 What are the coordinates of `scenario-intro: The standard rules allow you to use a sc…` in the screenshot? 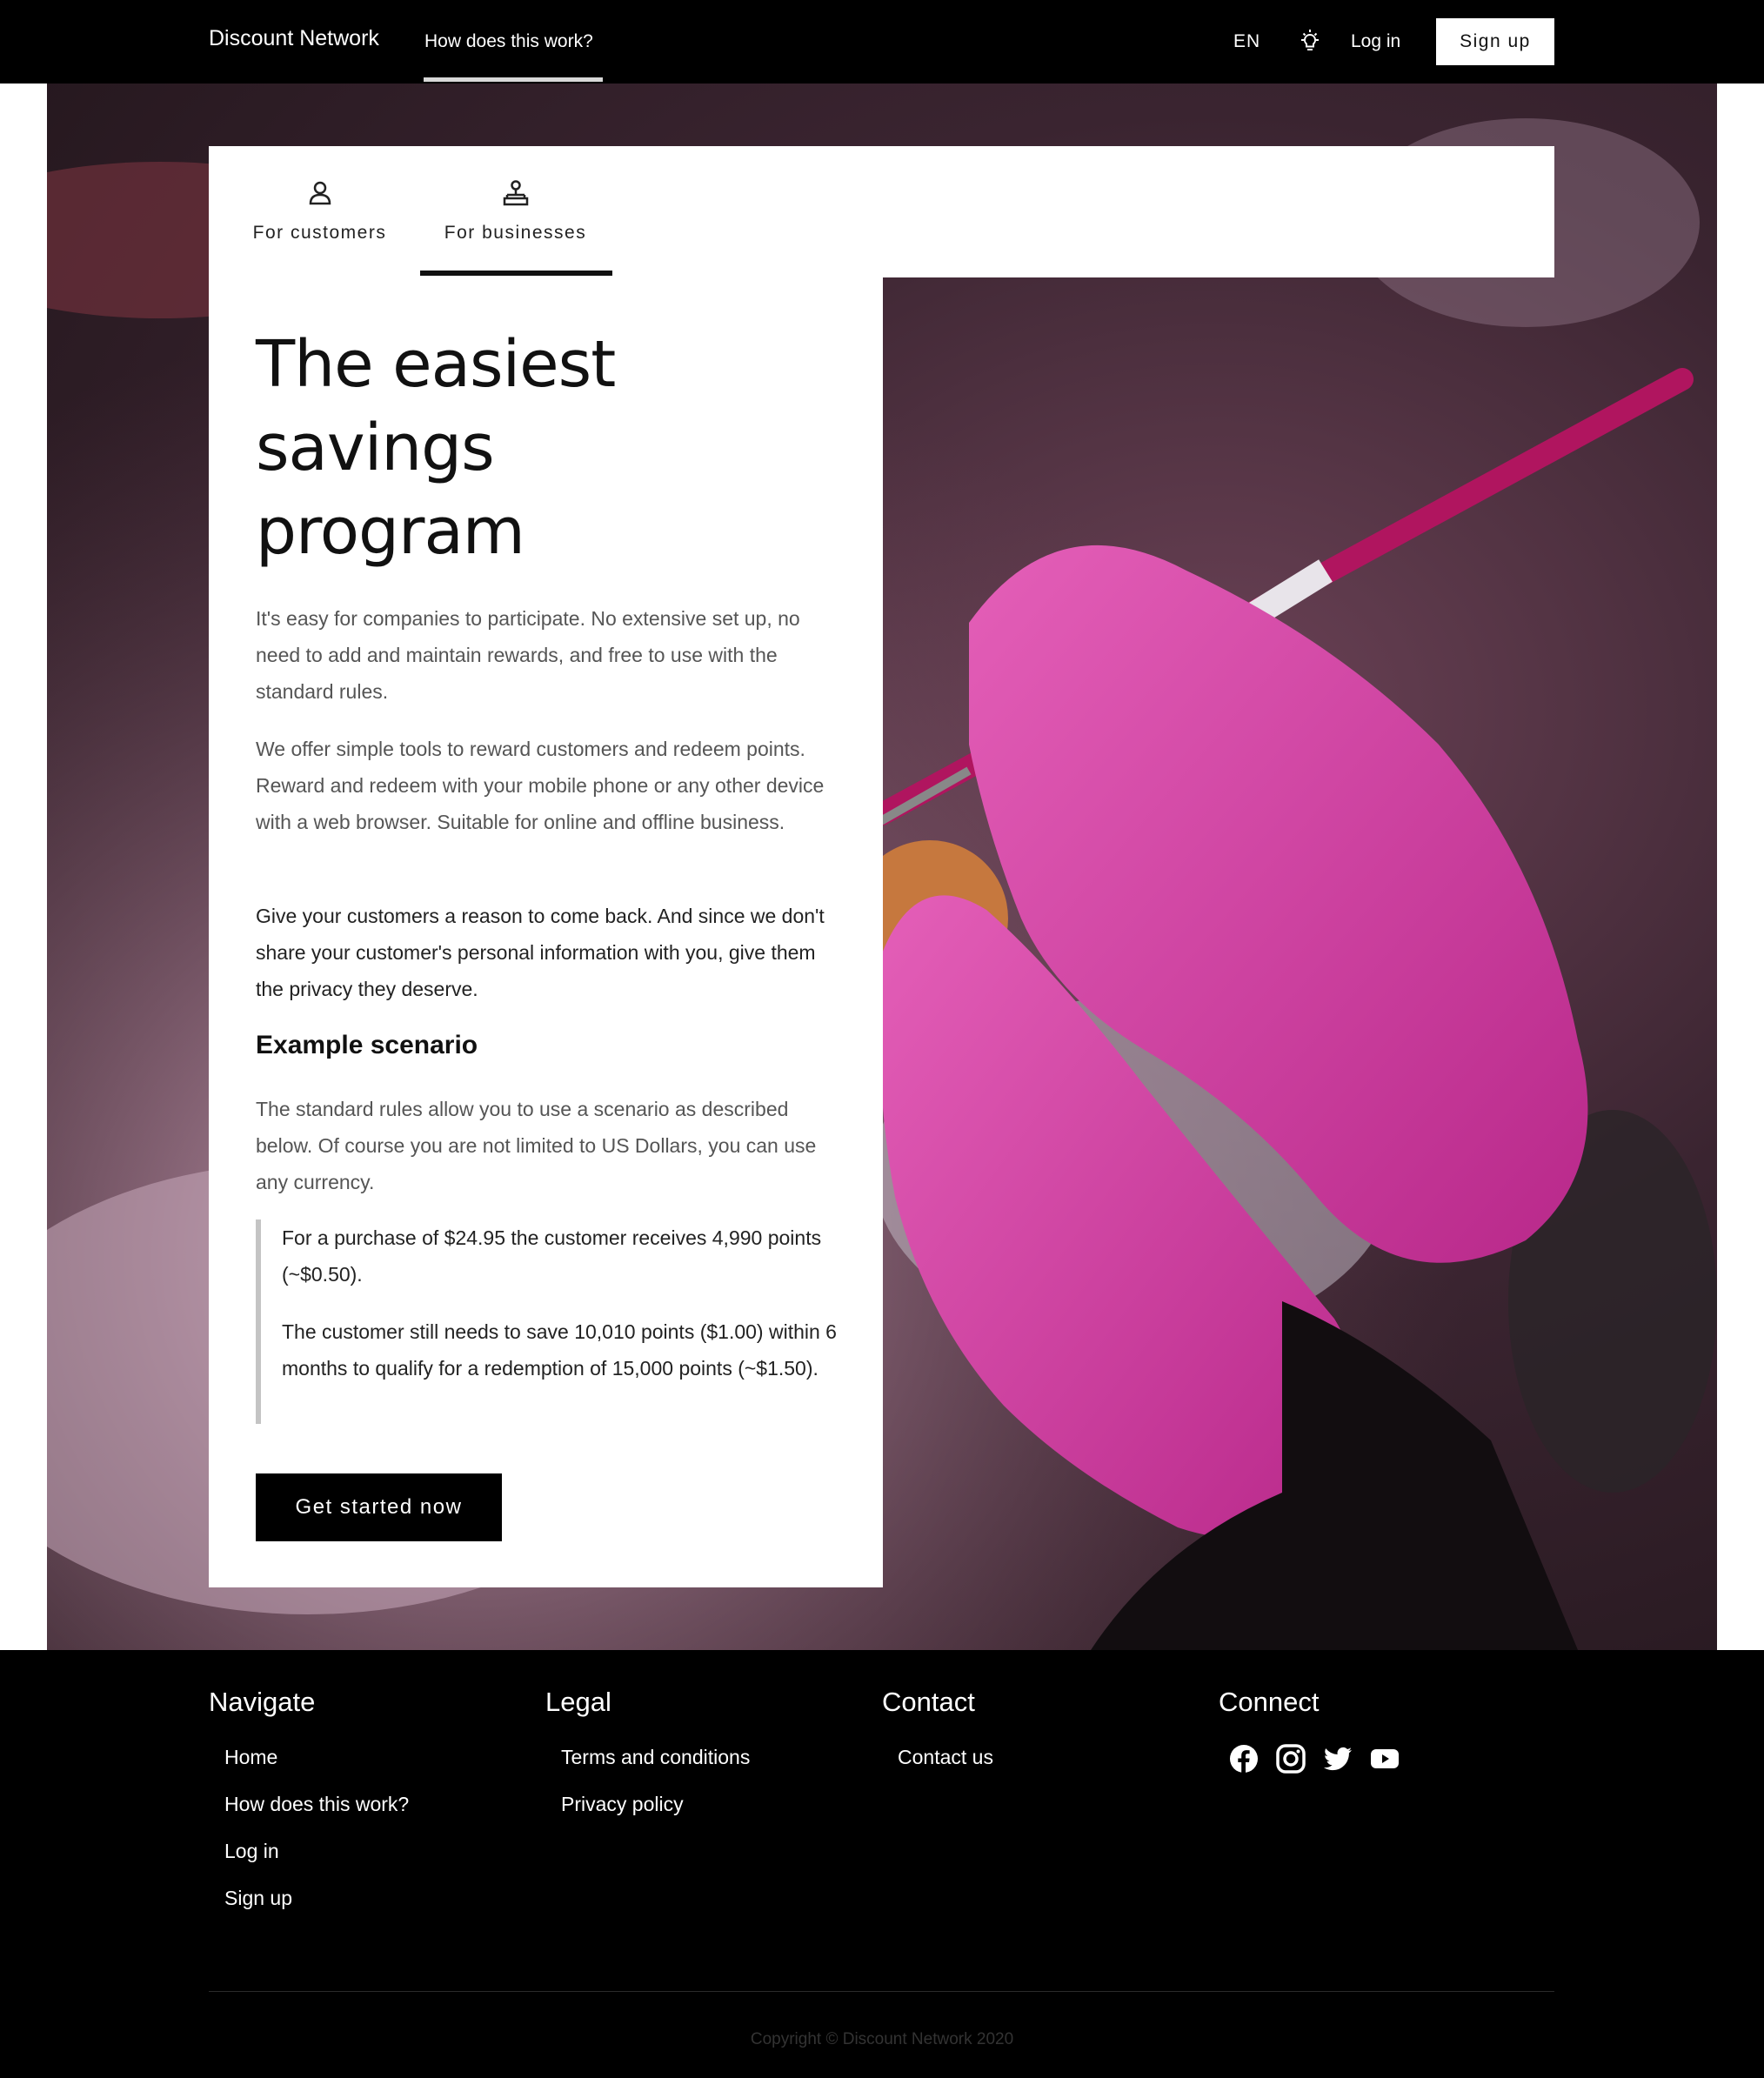 It's located at (536, 1145).